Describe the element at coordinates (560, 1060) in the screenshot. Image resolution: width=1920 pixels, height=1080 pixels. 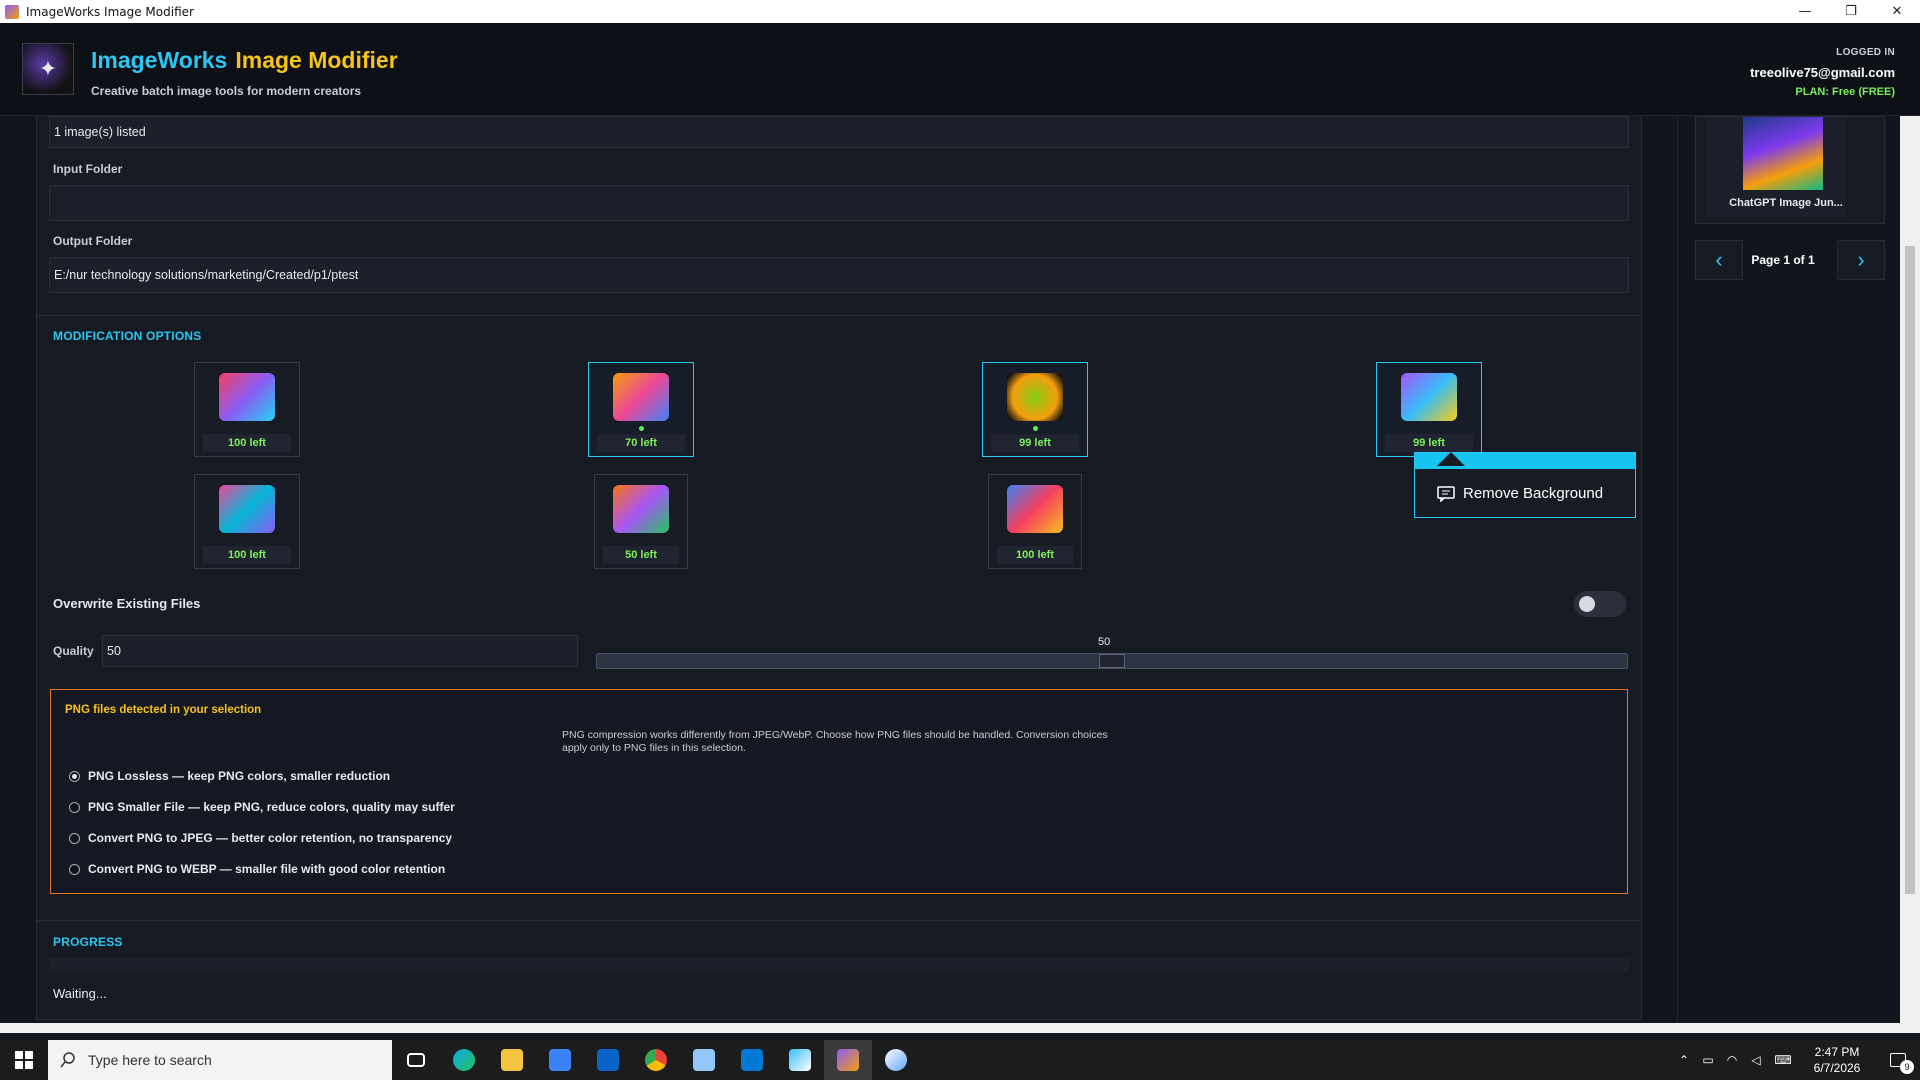
I see `store-icon` at that location.